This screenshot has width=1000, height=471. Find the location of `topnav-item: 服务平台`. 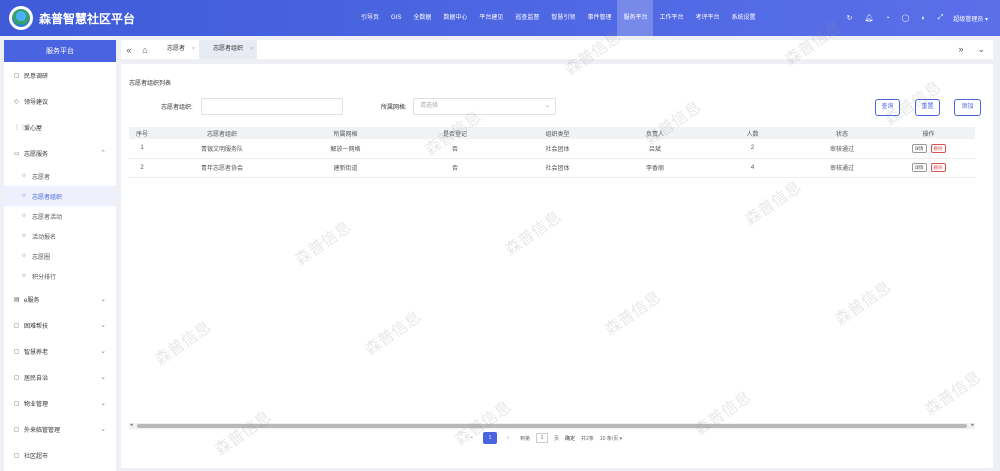

topnav-item: 服务平台 is located at coordinates (635, 18).